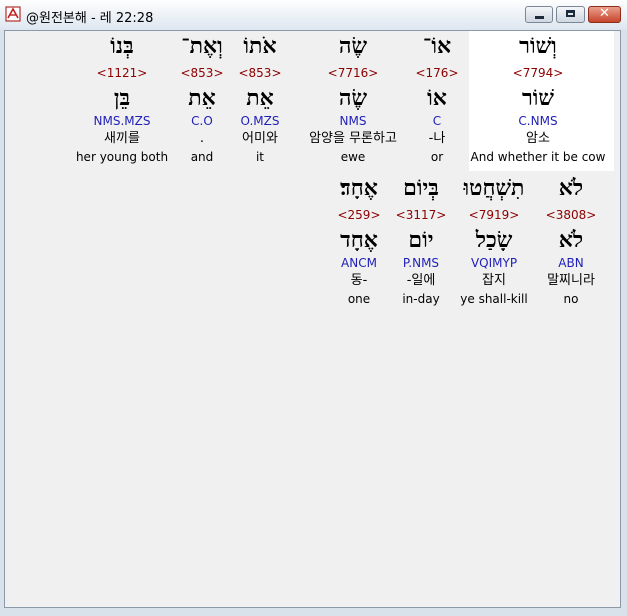 The width and height of the screenshot is (627, 616). Describe the element at coordinates (313, 15) in the screenshot. I see `title-bar: @원전본해 - 레 22:28 ✕` at that location.